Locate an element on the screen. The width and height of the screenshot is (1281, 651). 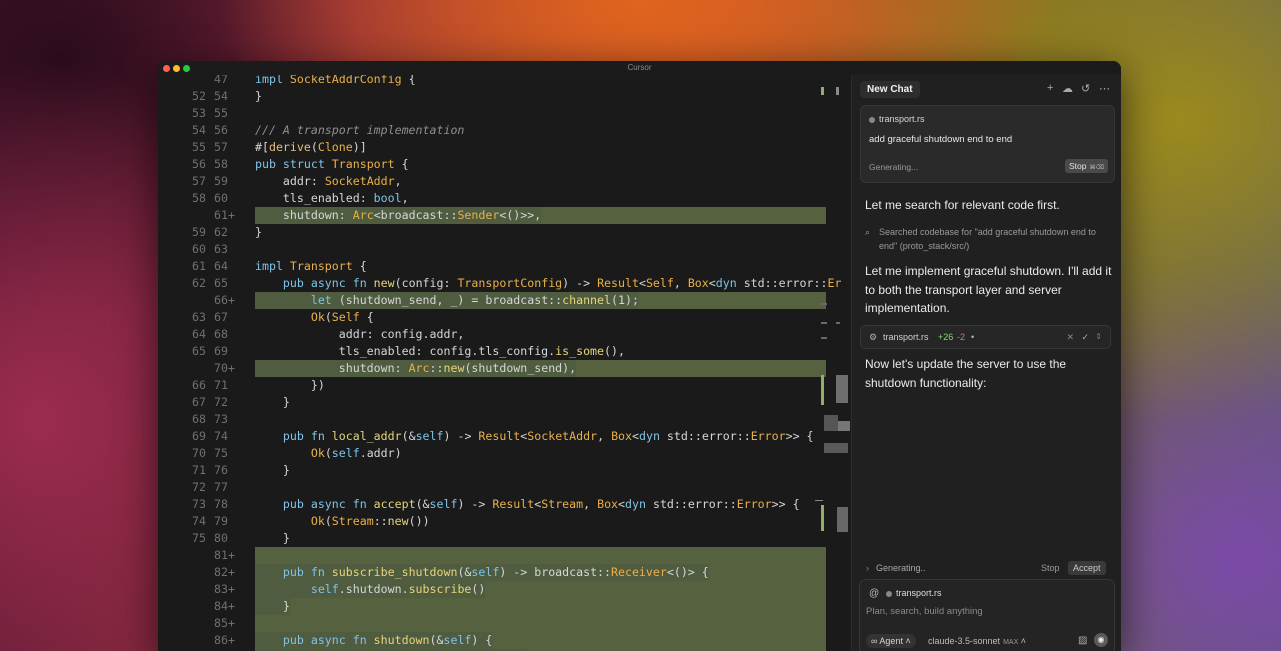
code-line: 53 55 is located at coordinates (504, 113).